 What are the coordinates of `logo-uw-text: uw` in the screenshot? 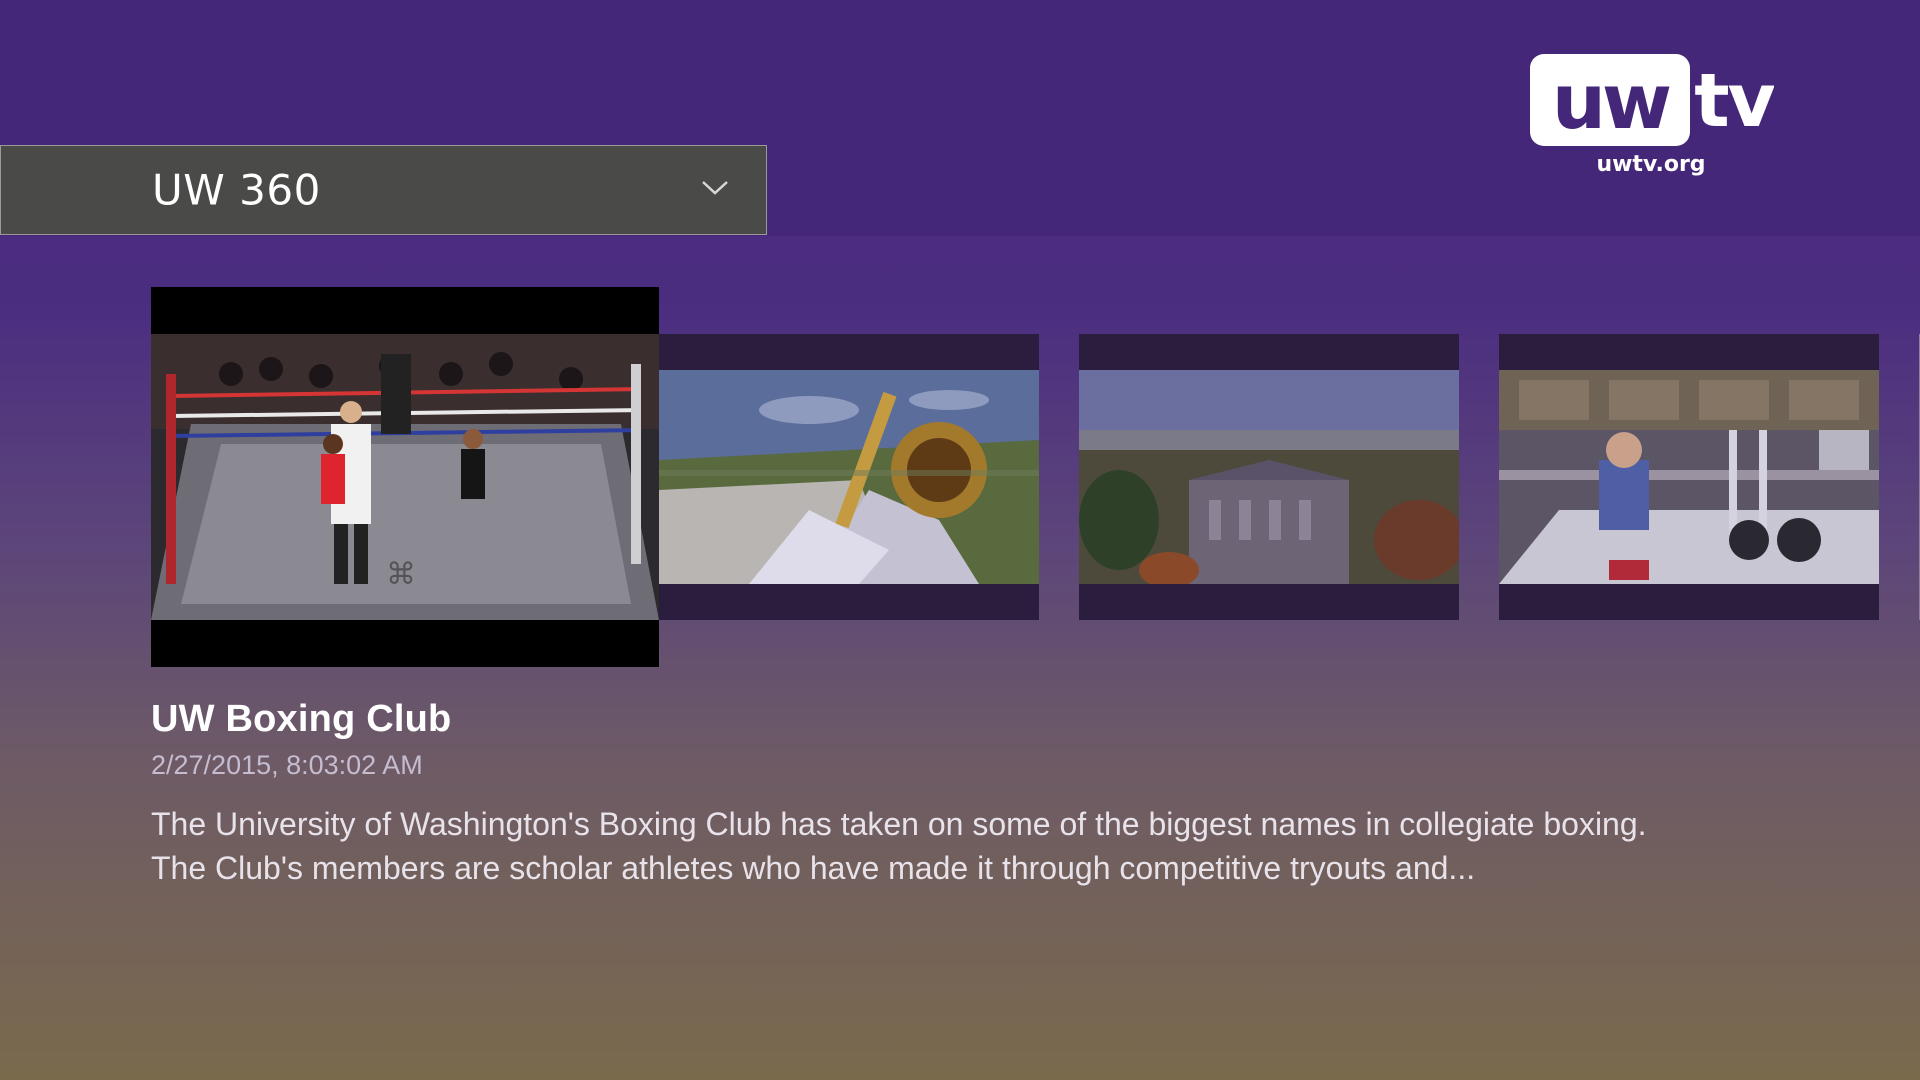 It's located at (1611, 101).